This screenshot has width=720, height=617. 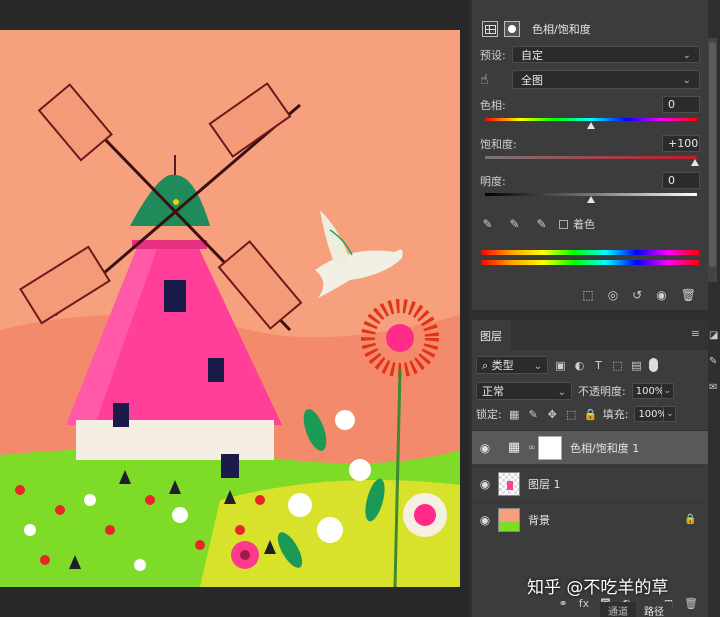 What do you see at coordinates (615, 414) in the screenshot?
I see `fill-label: 填充:` at bounding box center [615, 414].